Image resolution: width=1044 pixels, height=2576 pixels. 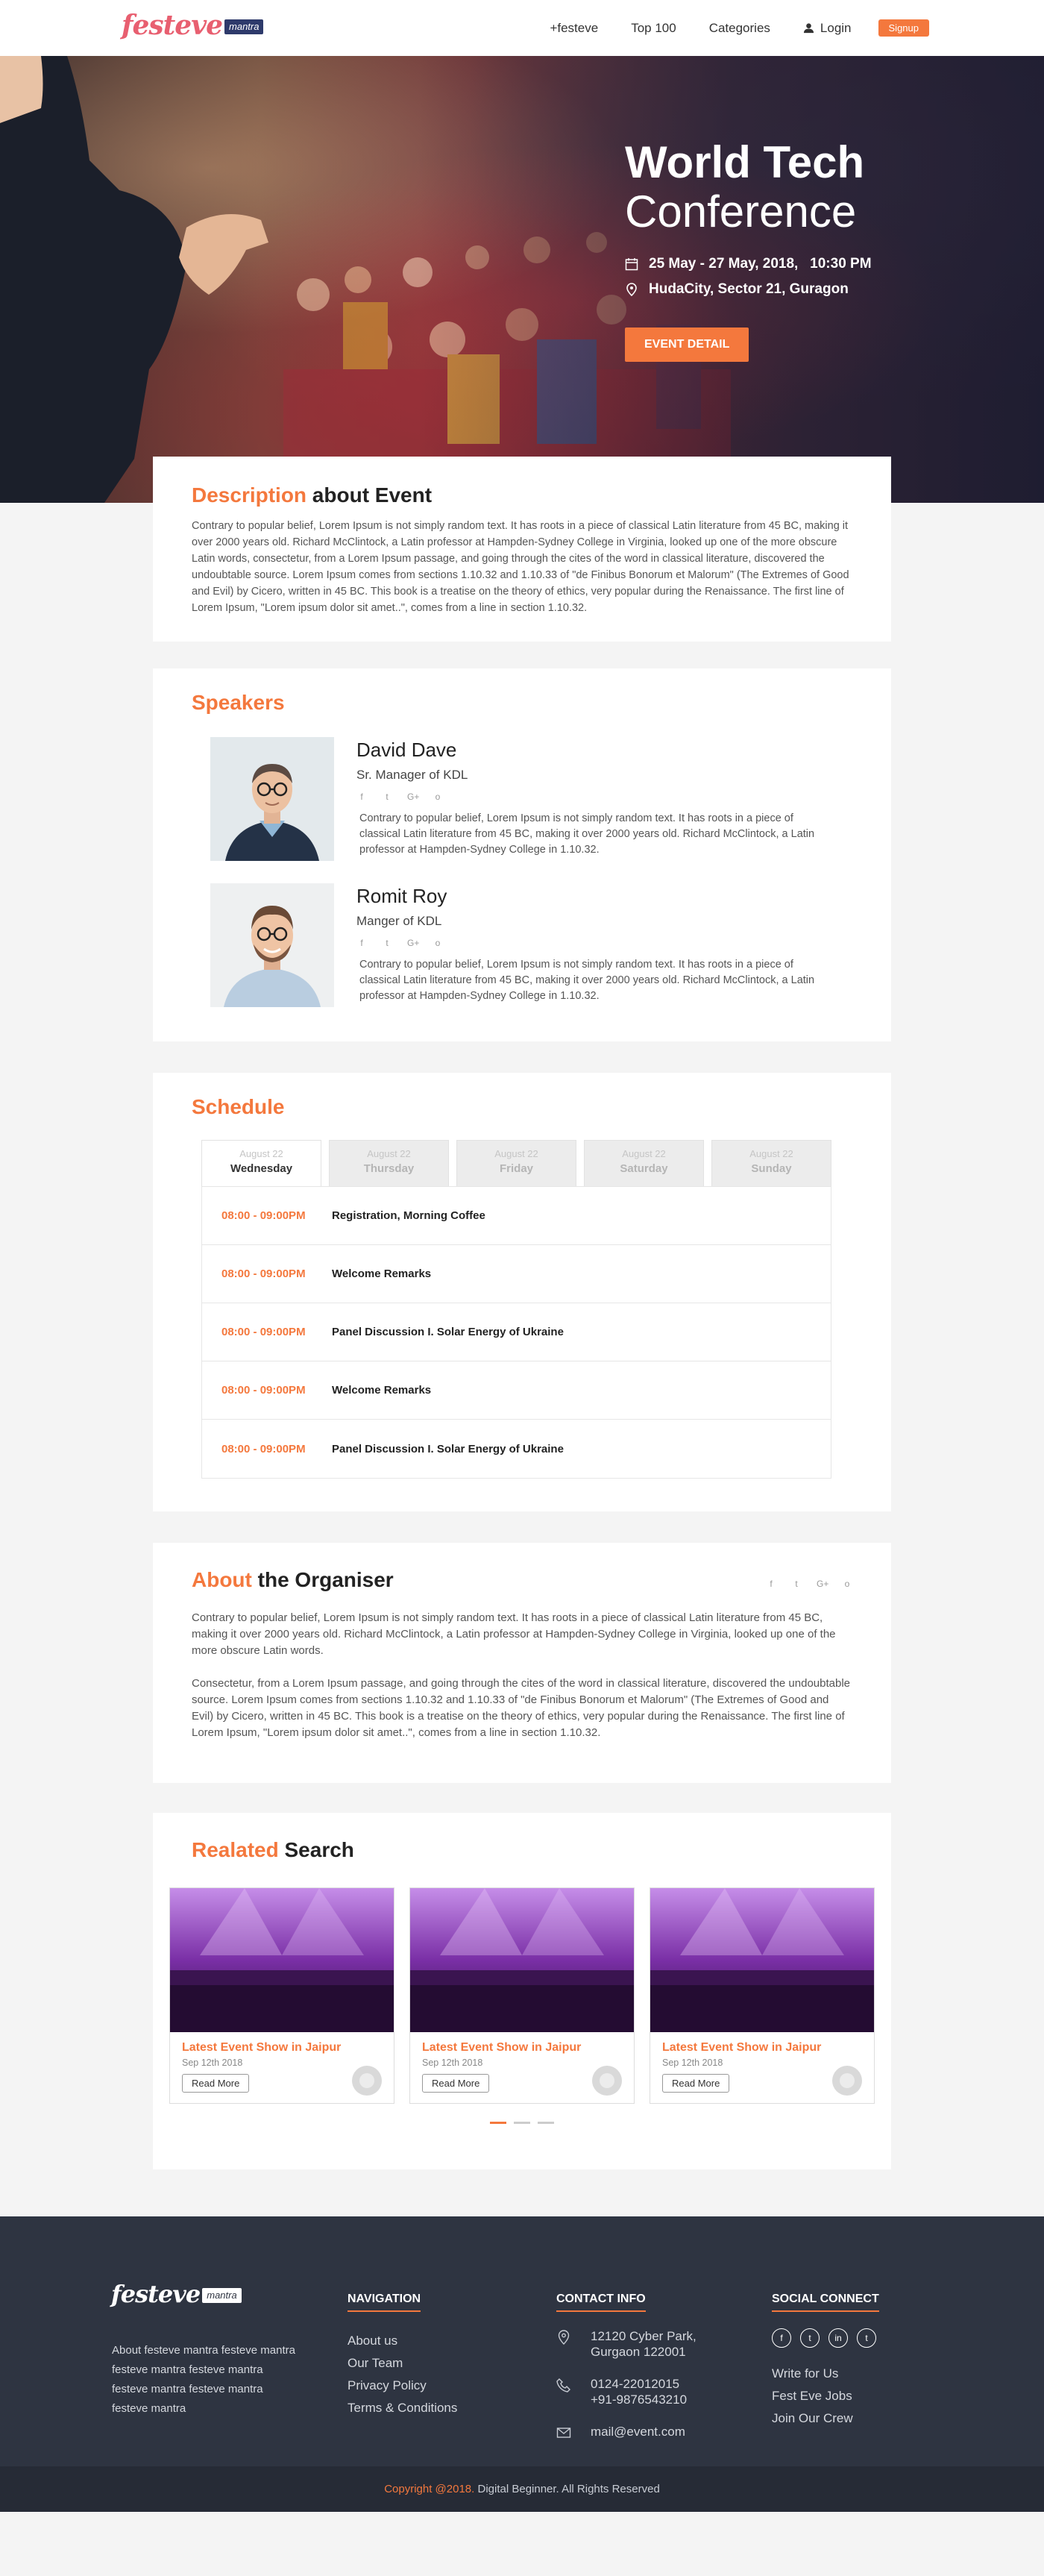 I want to click on event-detail-button: EVENT DETAIL, so click(x=687, y=345).